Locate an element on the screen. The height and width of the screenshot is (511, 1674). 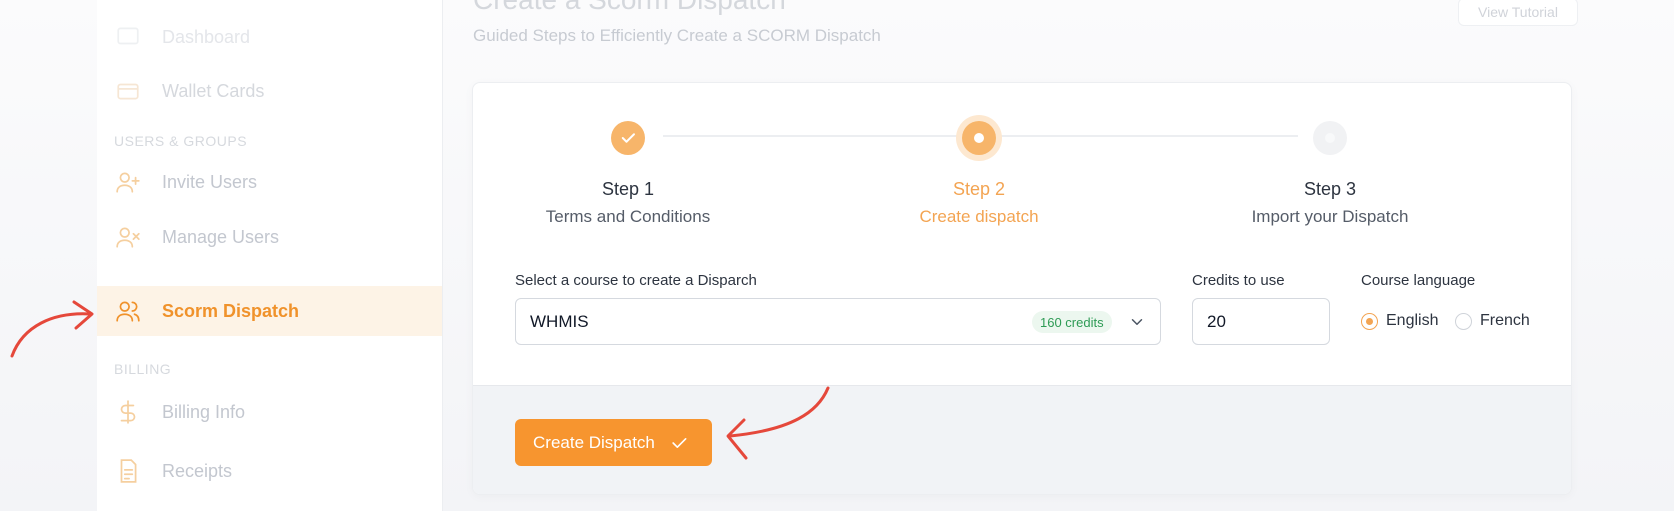
sidebar-item-wallet-cards: Wallet Cards is located at coordinates (269, 91).